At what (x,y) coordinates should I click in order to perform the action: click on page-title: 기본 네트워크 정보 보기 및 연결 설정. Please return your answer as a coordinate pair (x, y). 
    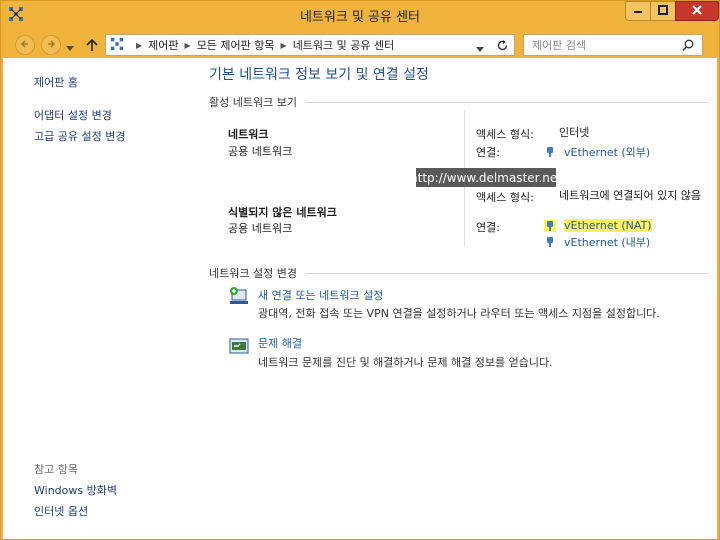
    Looking at the image, I should click on (319, 75).